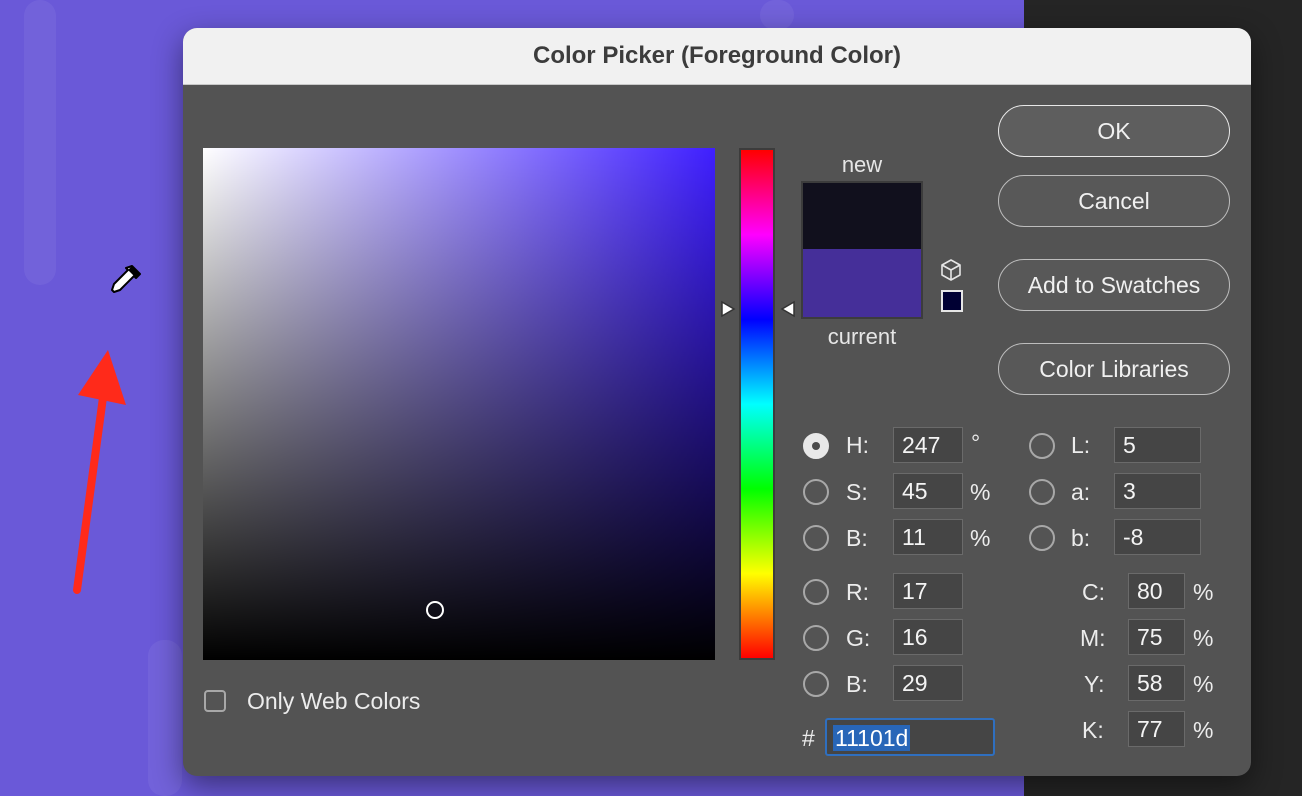 The height and width of the screenshot is (796, 1302). I want to click on radio-h, so click(816, 446).